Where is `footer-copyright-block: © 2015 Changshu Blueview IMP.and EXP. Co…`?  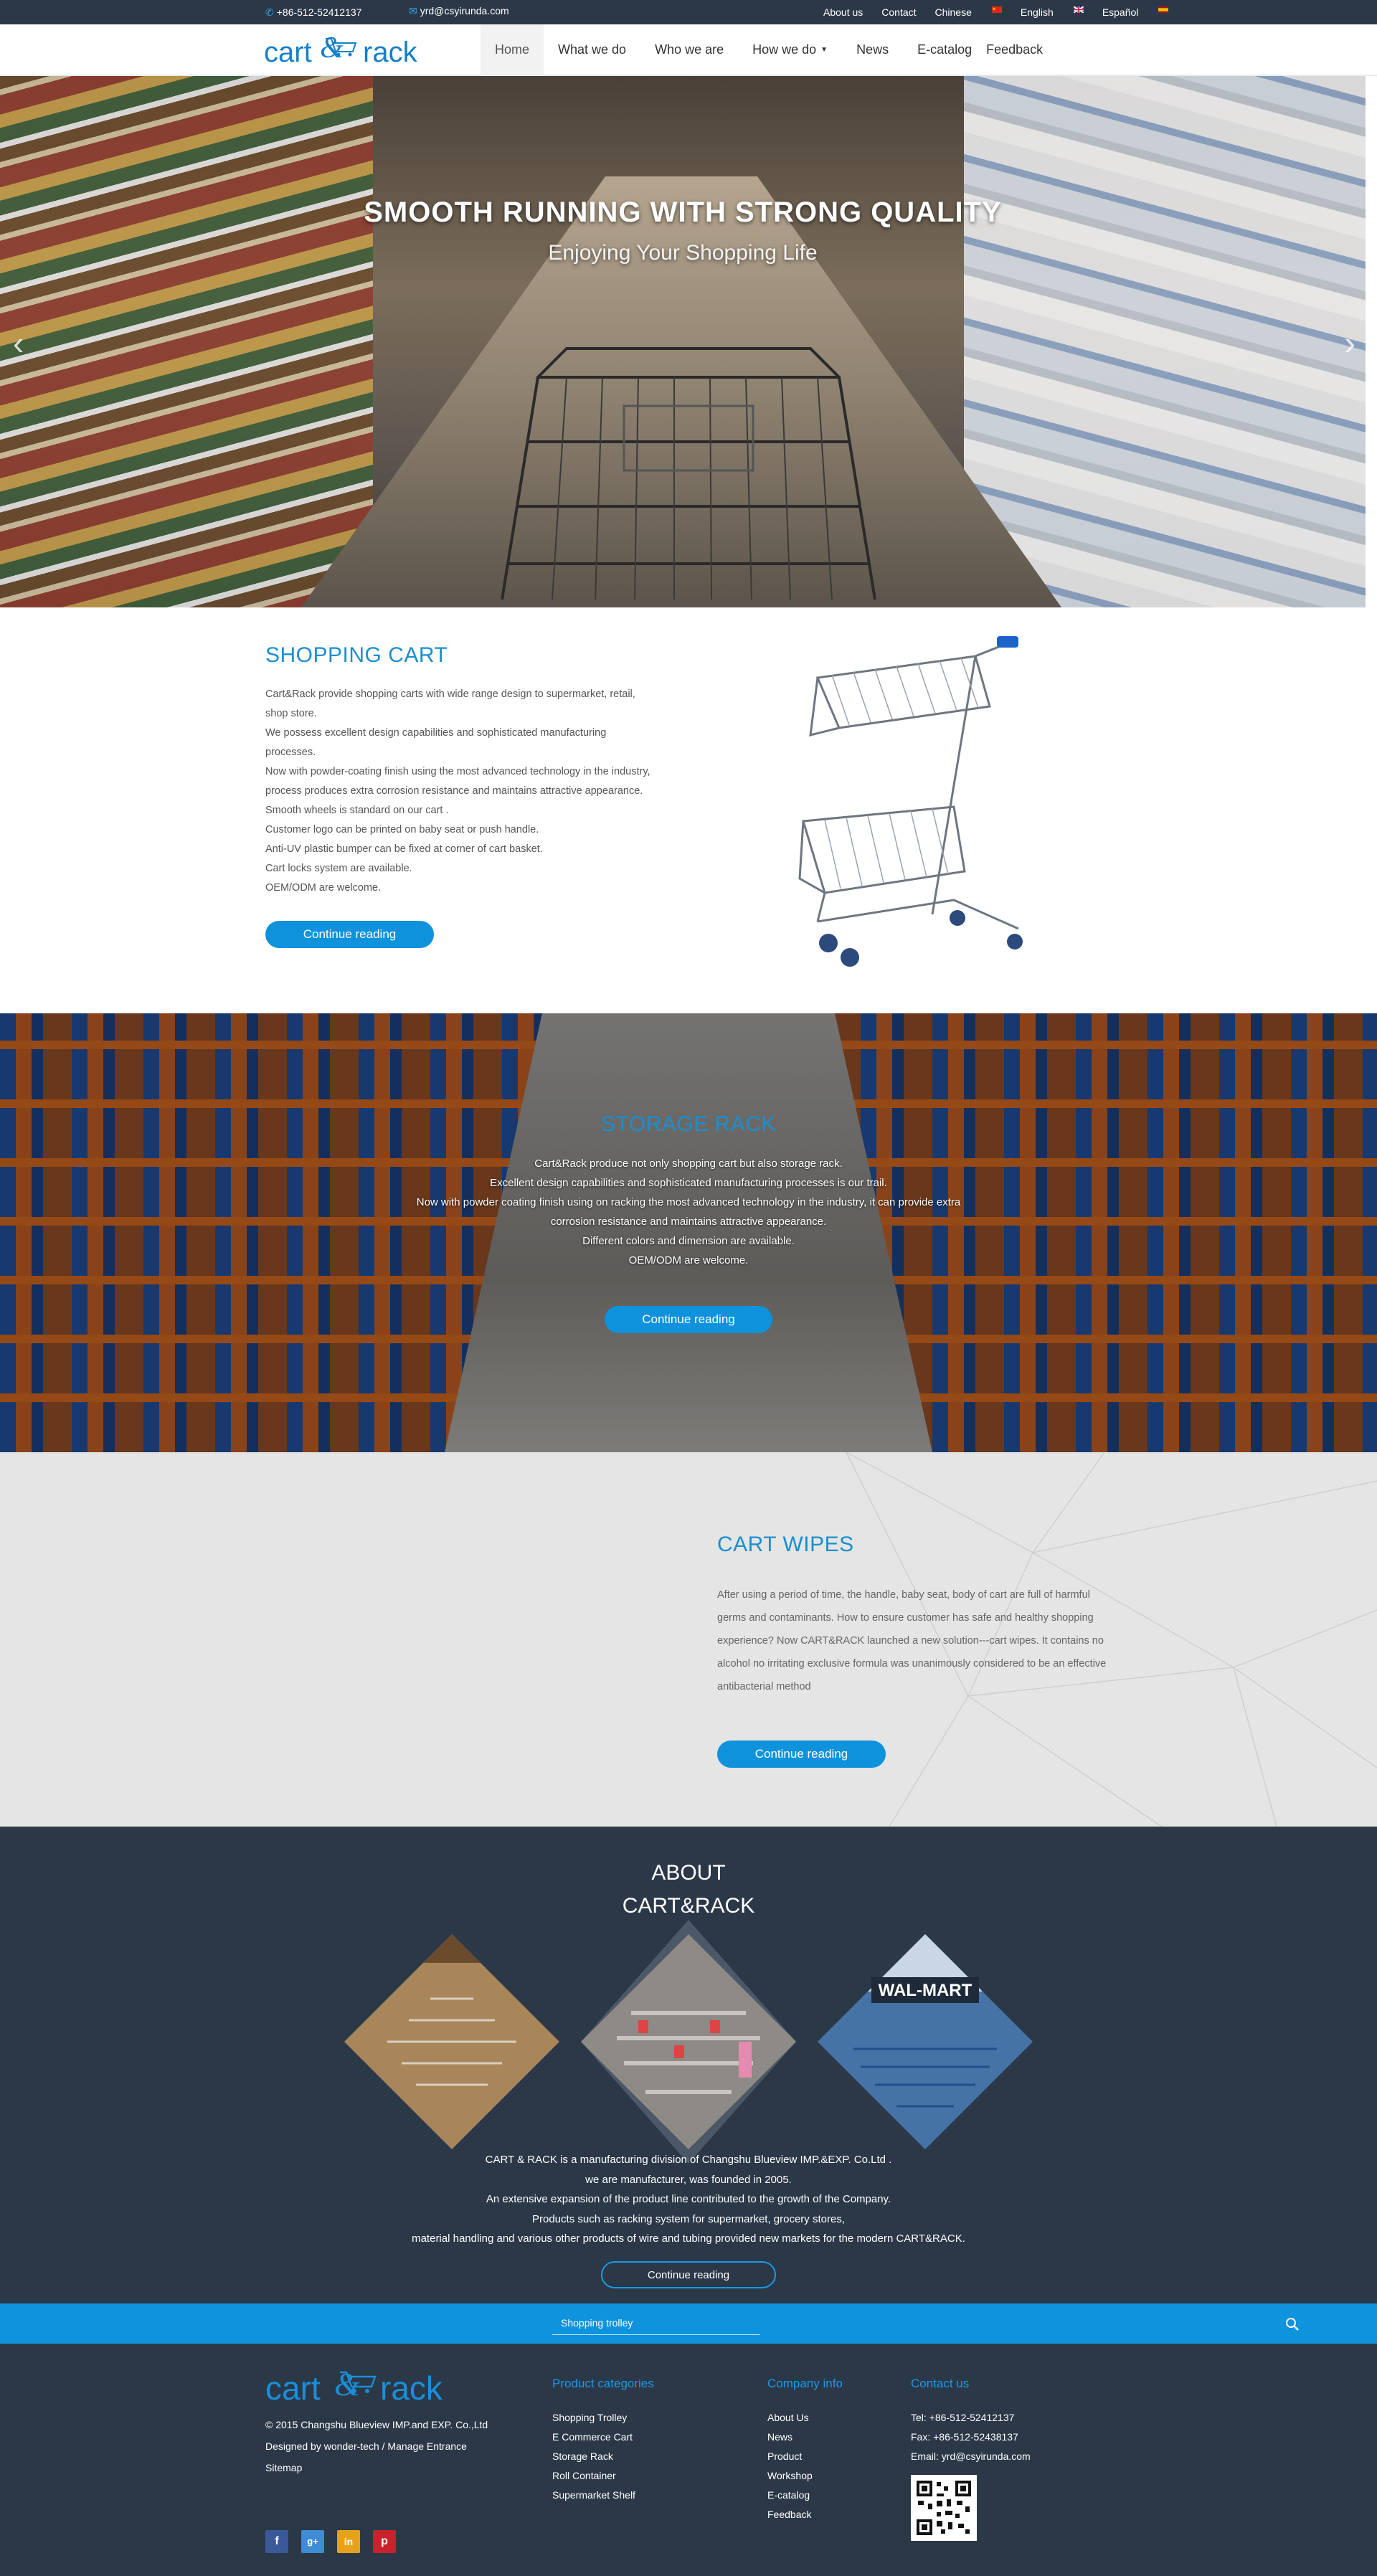 footer-copyright-block: © 2015 Changshu Blueview IMP.and EXP. Co… is located at coordinates (377, 2446).